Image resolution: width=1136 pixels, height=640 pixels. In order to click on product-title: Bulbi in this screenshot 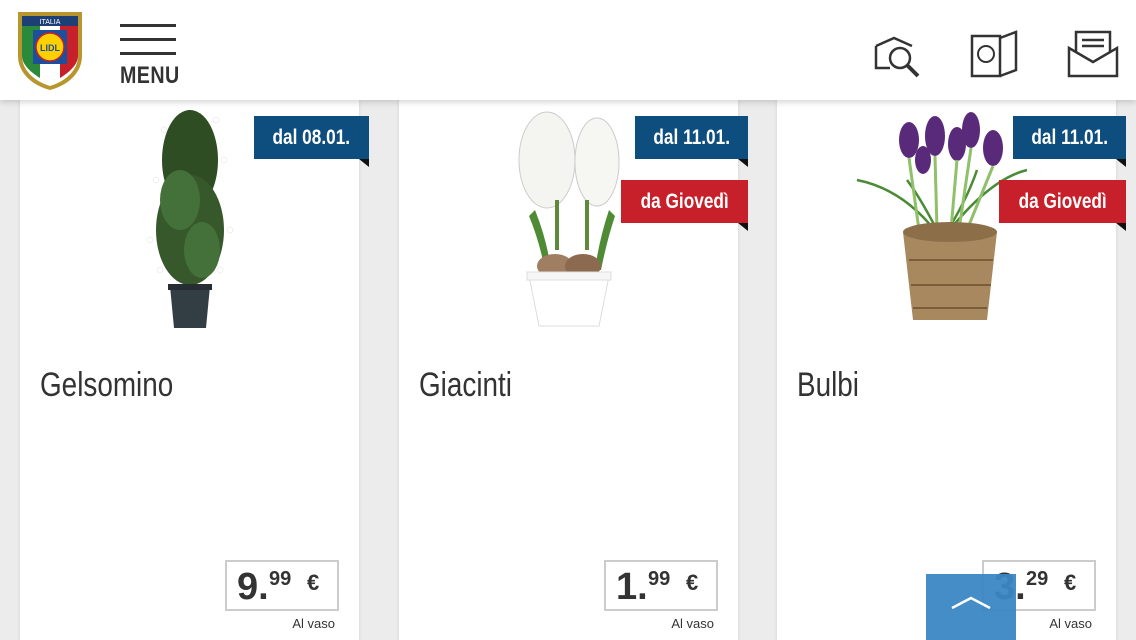, I will do `click(828, 385)`.